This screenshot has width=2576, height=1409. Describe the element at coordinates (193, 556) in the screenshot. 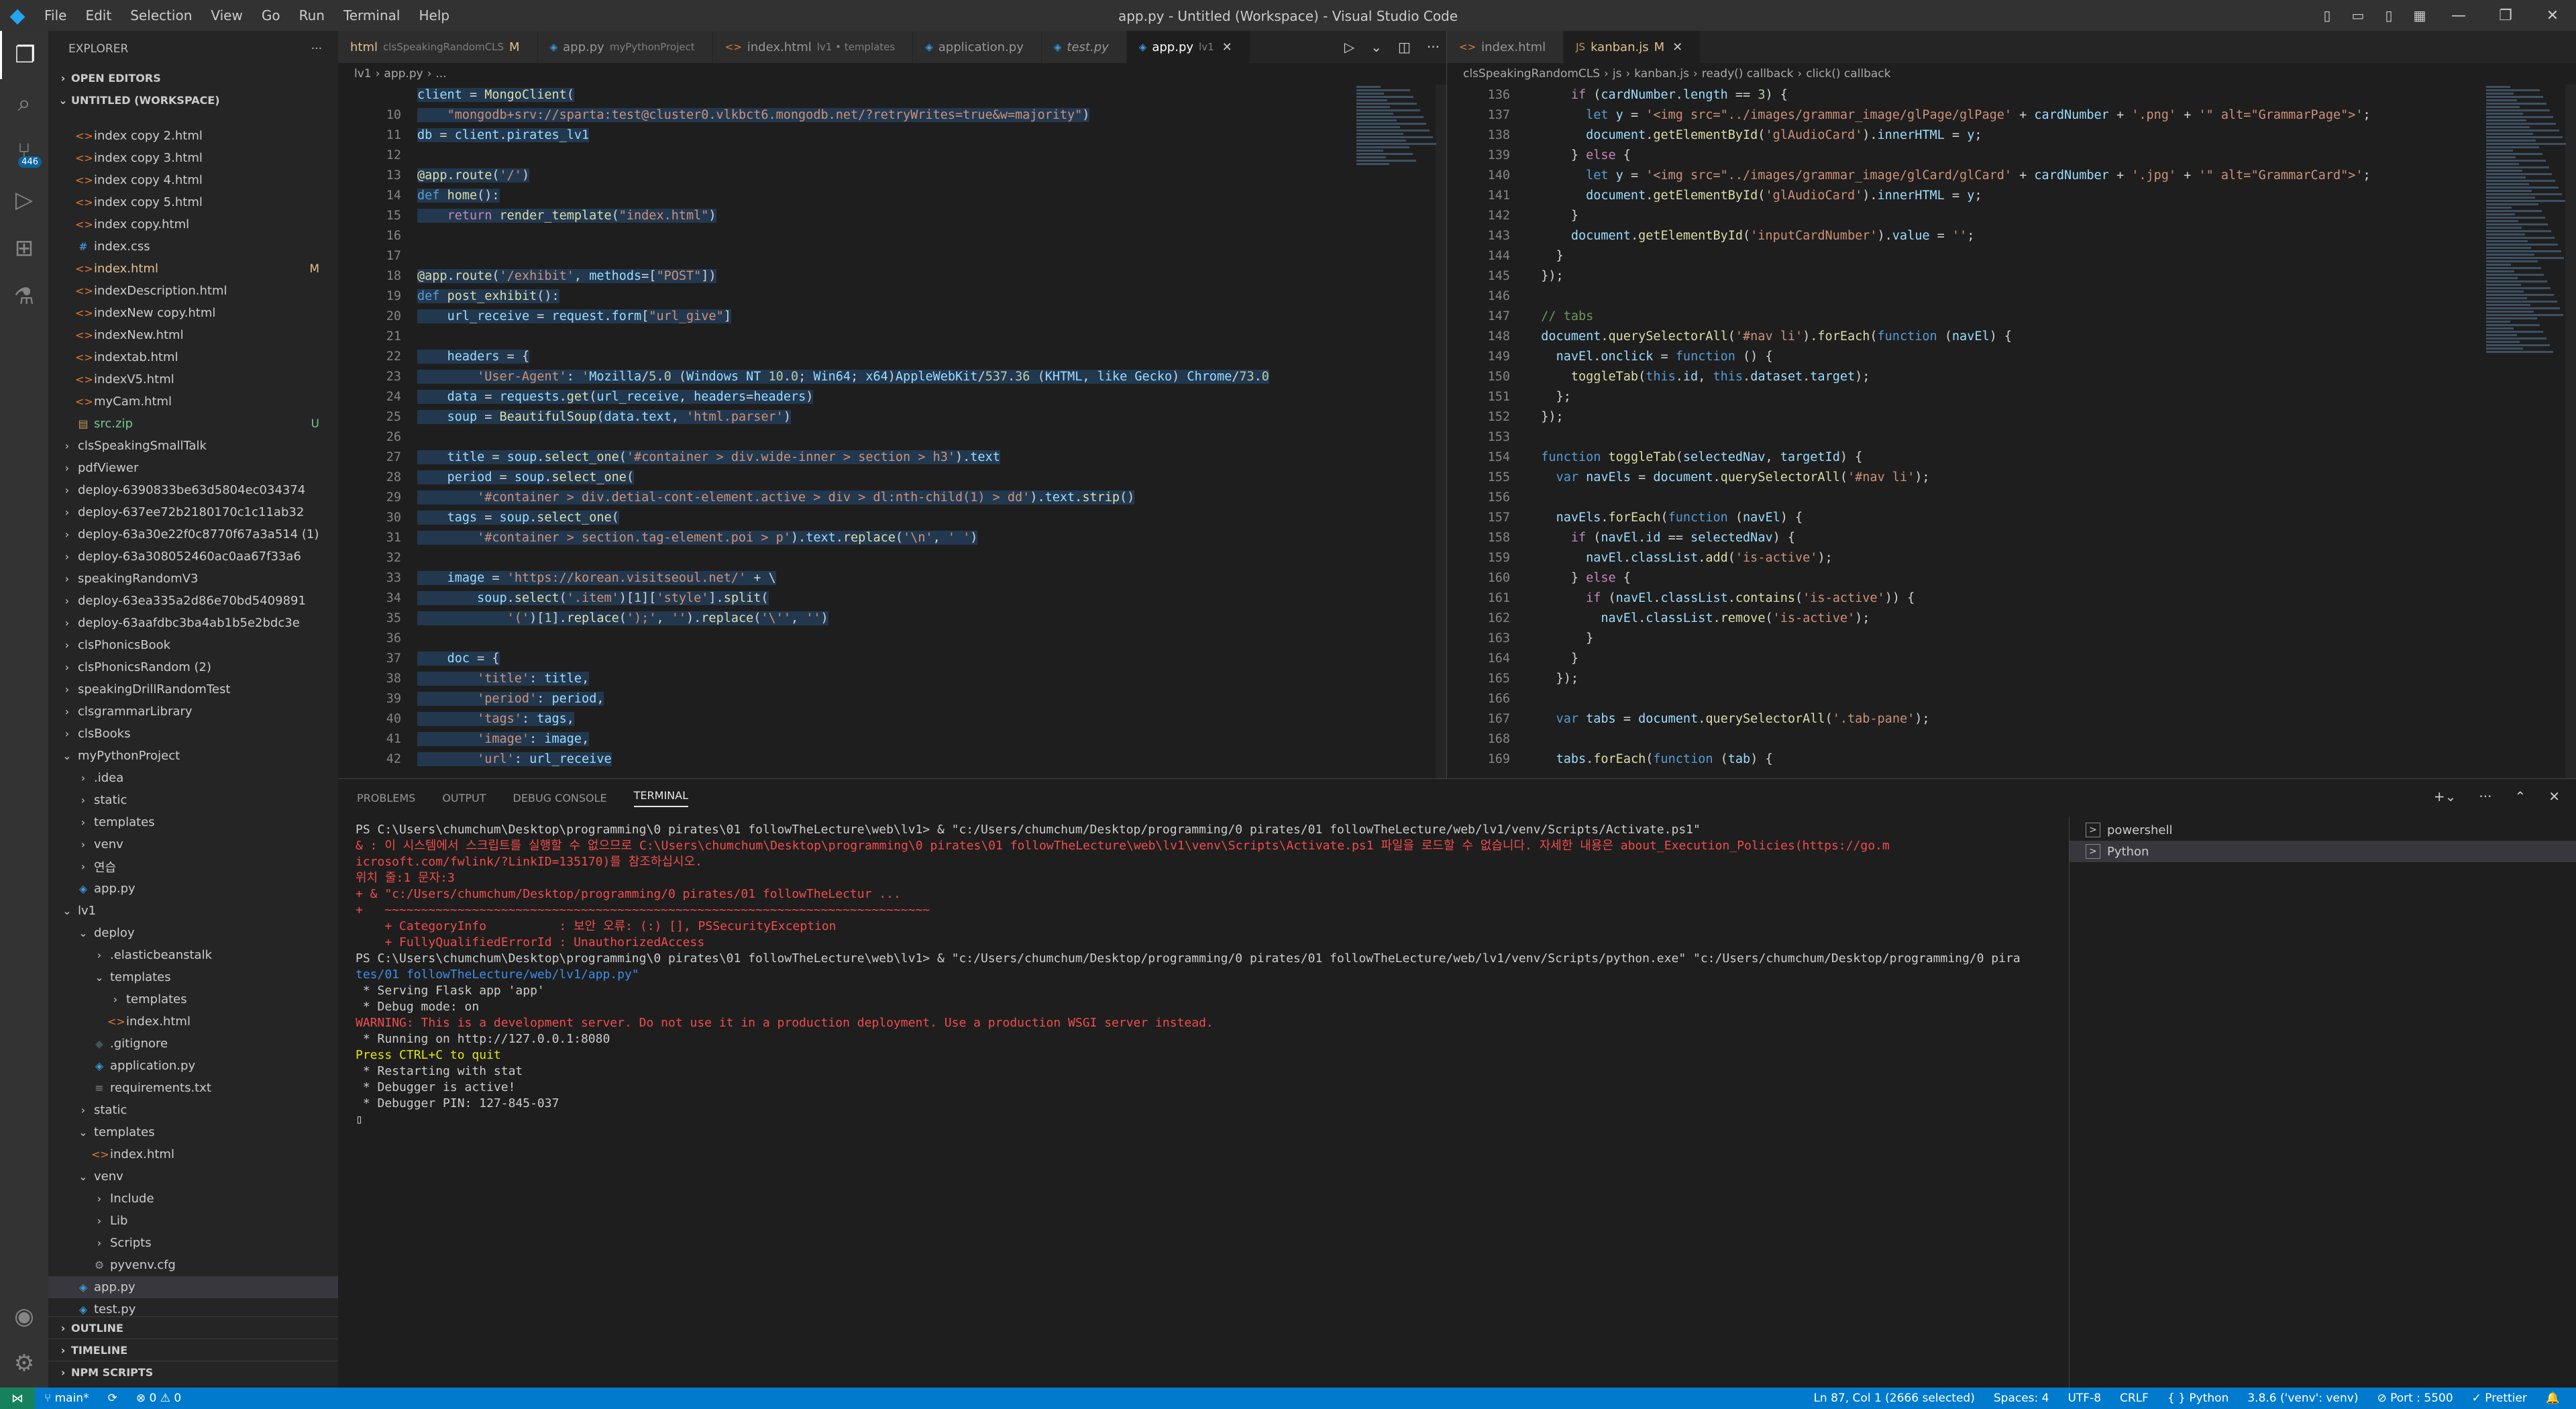

I see `tree-item: › deploy-63a308052460ac0aa67f33a6` at that location.